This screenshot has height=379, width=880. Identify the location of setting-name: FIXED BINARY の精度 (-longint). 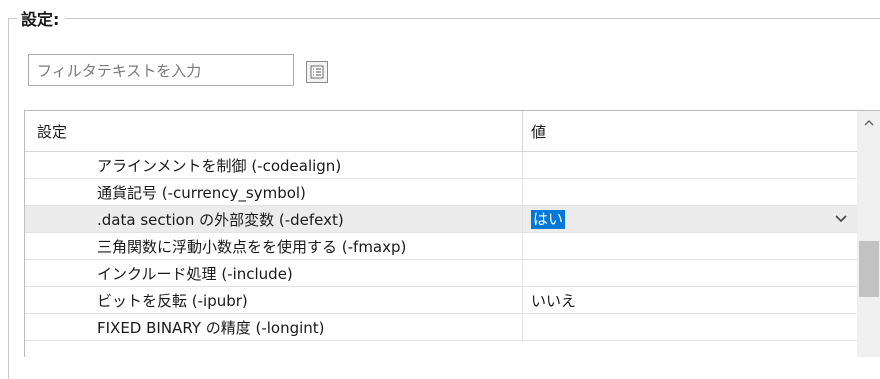
(274, 327).